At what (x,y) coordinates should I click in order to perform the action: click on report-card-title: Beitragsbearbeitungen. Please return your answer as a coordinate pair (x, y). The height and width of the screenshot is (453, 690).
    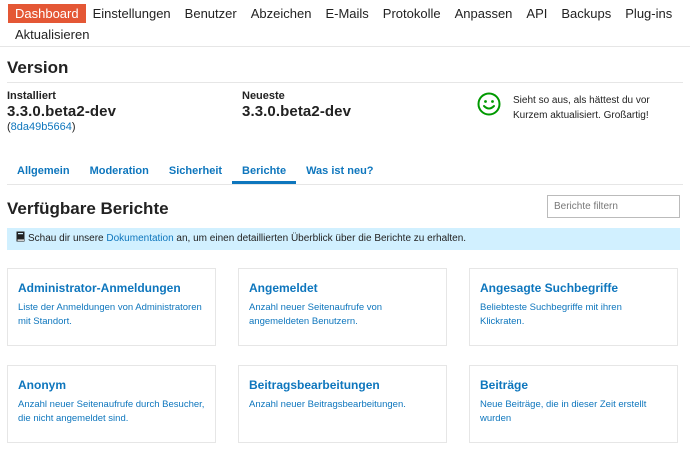
    Looking at the image, I should click on (314, 385).